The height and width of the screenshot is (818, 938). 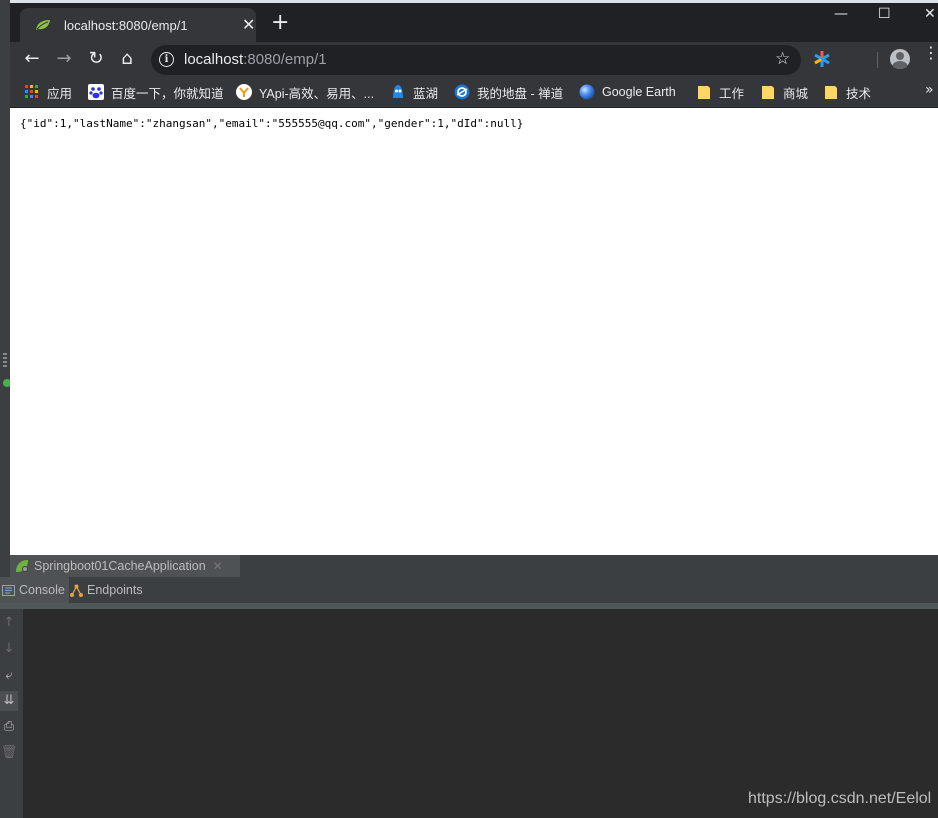 I want to click on avatar-body-icon, so click(x=900, y=65).